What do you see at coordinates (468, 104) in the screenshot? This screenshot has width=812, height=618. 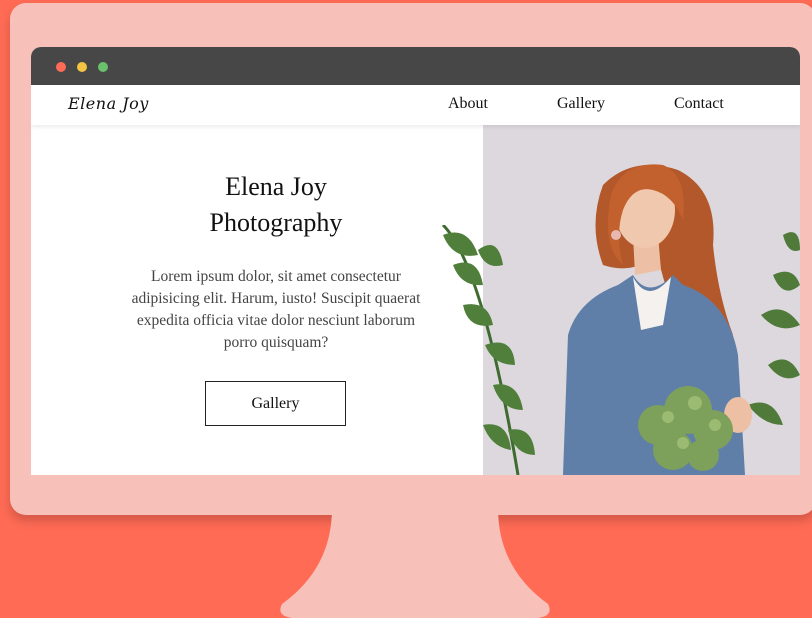 I see `nav-link-about: About` at bounding box center [468, 104].